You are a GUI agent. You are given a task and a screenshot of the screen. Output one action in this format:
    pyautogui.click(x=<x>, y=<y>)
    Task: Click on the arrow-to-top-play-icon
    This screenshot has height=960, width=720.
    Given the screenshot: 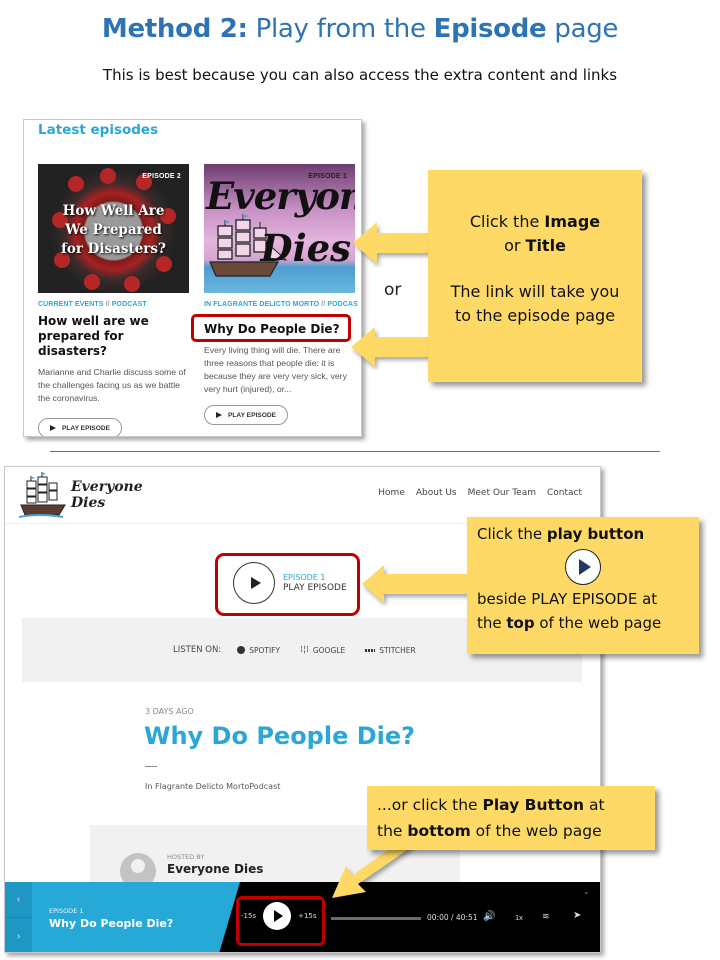 What is the action you would take?
    pyautogui.click(x=416, y=584)
    